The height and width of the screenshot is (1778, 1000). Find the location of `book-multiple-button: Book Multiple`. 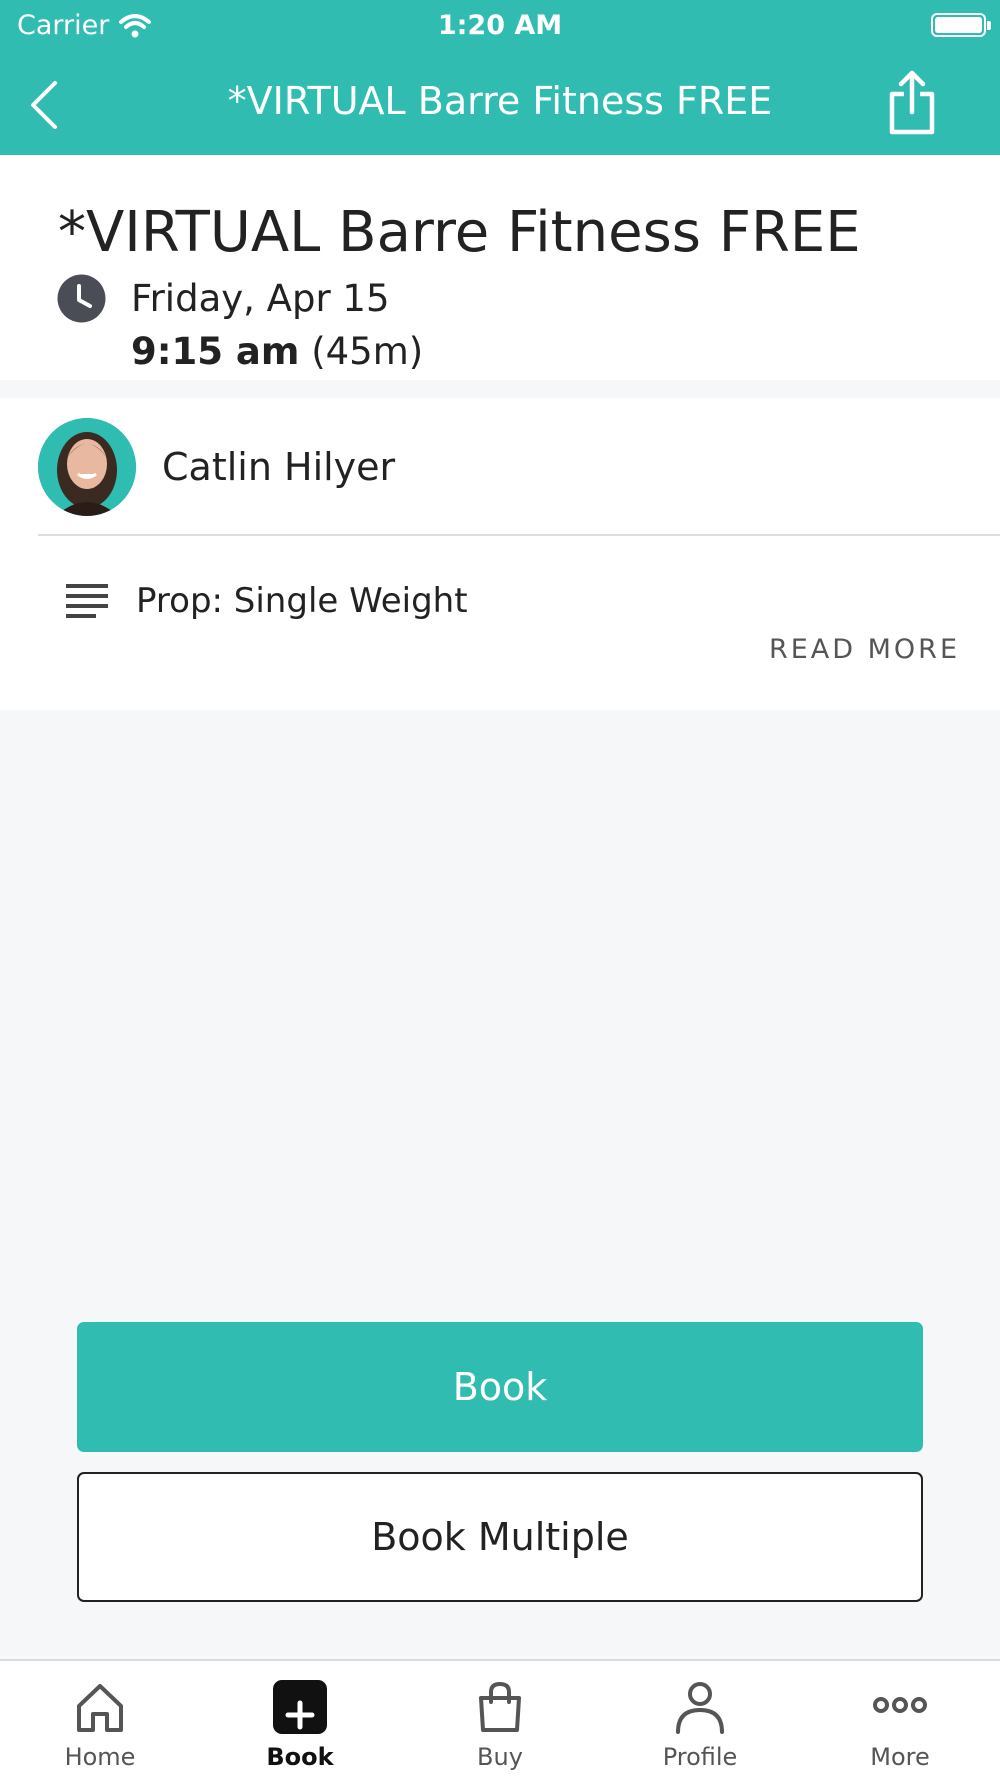

book-multiple-button: Book Multiple is located at coordinates (500, 1537).